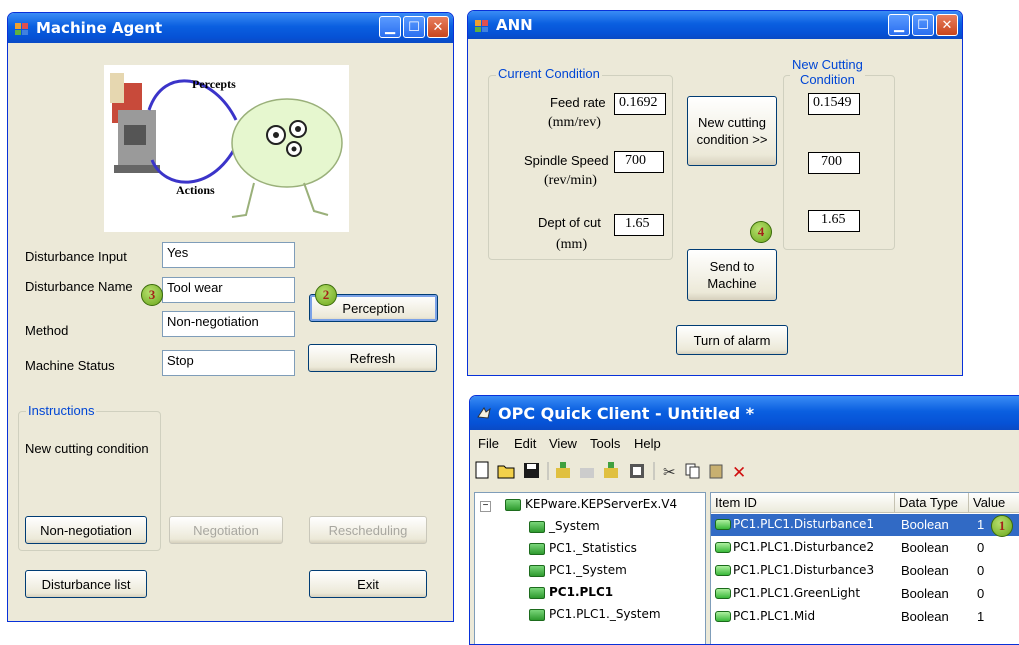 Image resolution: width=1019 pixels, height=645 pixels. Describe the element at coordinates (228, 363) in the screenshot. I see `machine-status-field: Stop` at that location.